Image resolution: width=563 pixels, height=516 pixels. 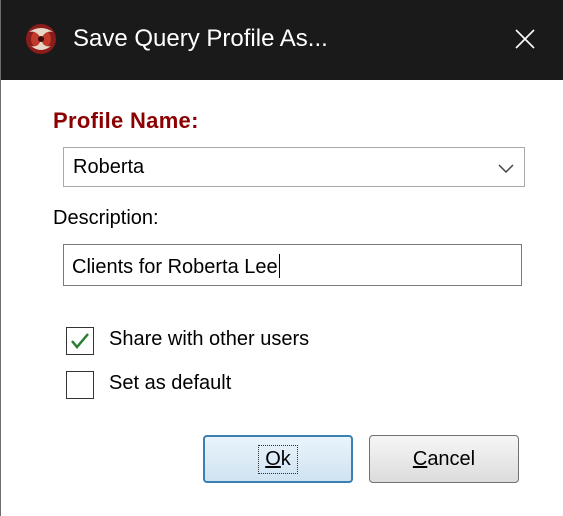 I want to click on description-field: Clients for Roberta Lee, so click(x=292, y=265).